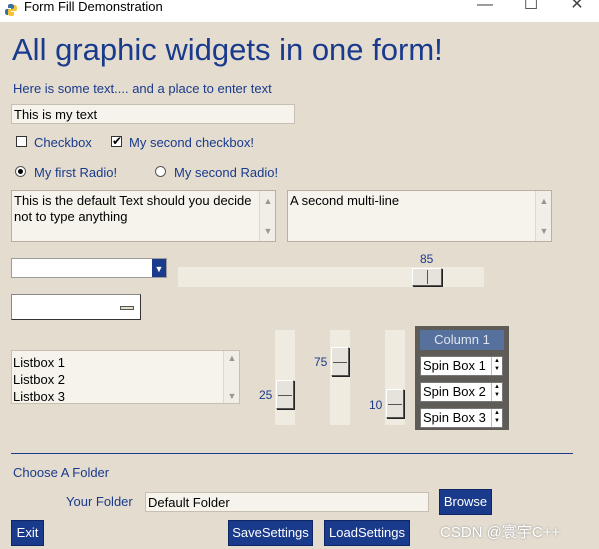 The width and height of the screenshot is (599, 549). Describe the element at coordinates (89, 268) in the screenshot. I see `combo-box: ▼` at that location.